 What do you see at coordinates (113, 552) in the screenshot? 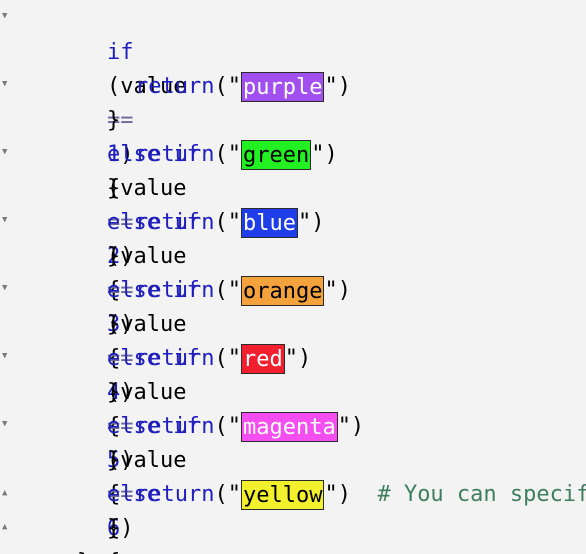
I see `brace-open: {` at bounding box center [113, 552].